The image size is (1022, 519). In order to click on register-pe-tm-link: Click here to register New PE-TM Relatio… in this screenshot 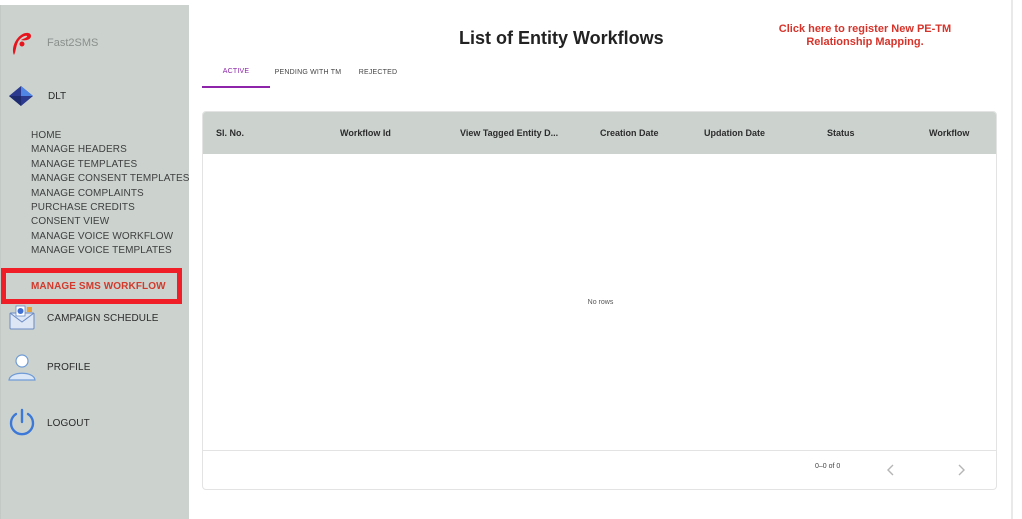, I will do `click(865, 36)`.